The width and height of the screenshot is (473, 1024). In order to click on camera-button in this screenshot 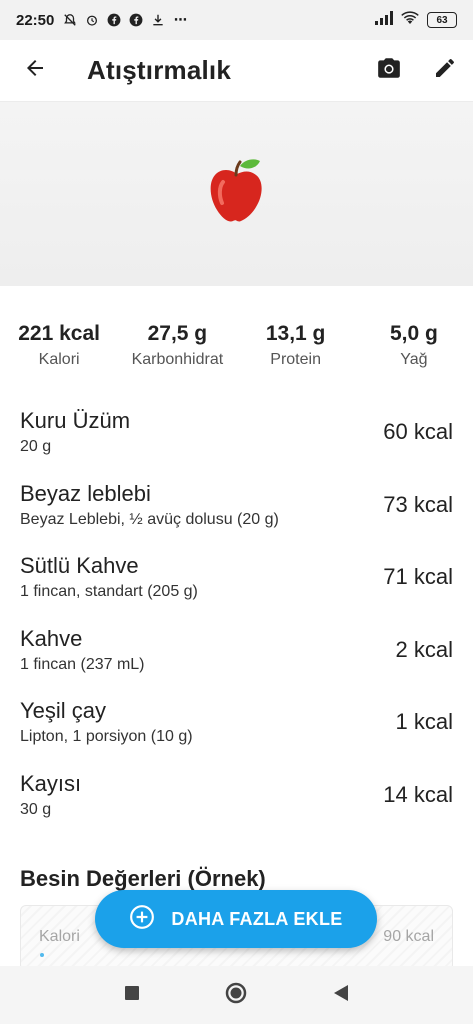, I will do `click(389, 71)`.